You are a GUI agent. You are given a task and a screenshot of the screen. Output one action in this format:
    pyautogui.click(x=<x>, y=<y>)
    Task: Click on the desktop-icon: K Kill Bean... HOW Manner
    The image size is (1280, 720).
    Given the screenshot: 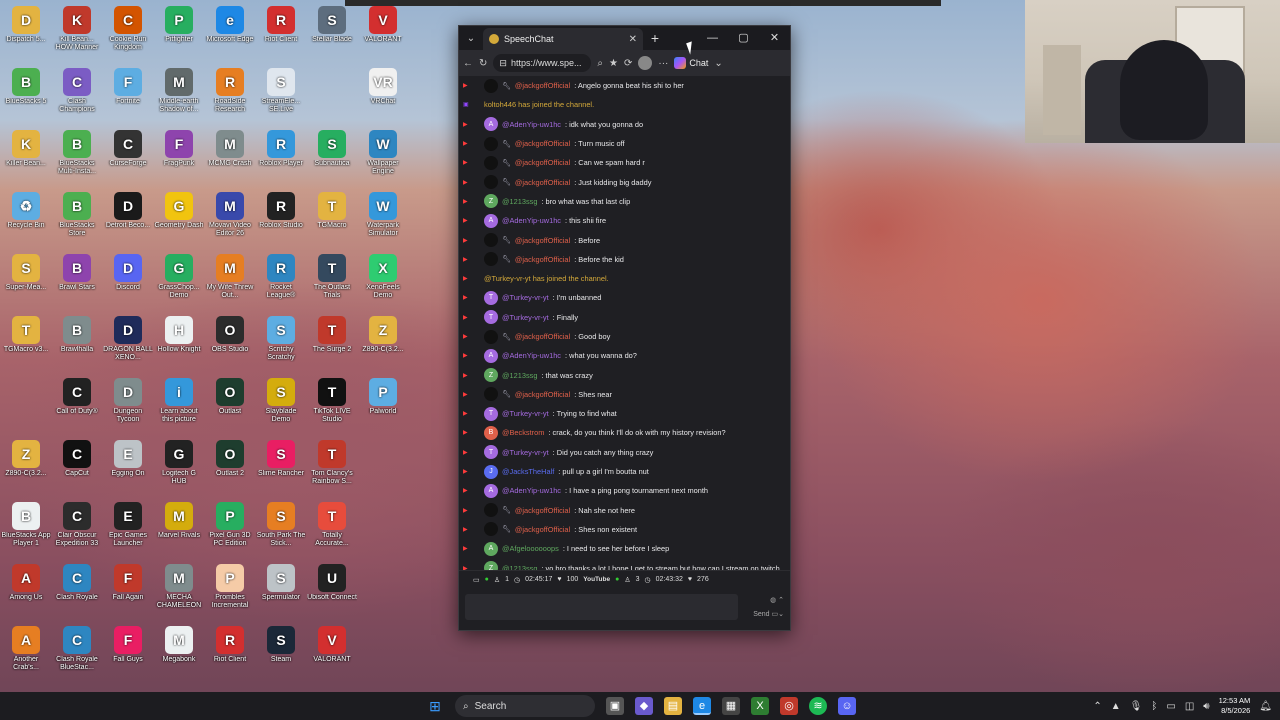 What is the action you would take?
    pyautogui.click(x=77, y=33)
    